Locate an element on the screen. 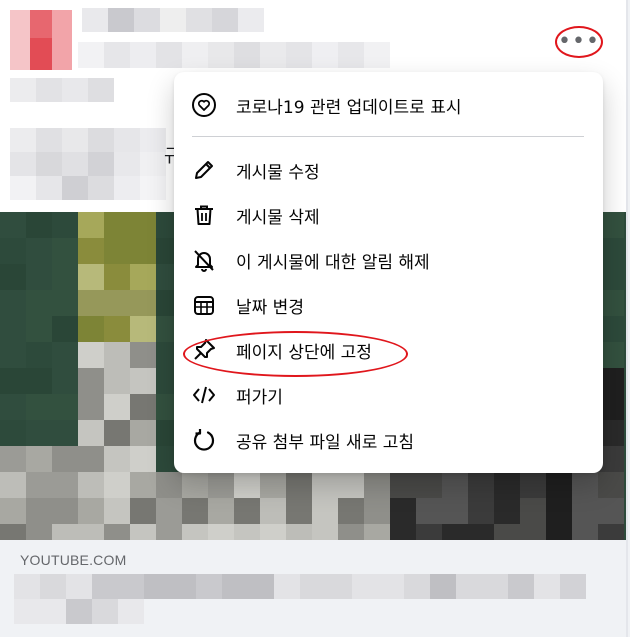 This screenshot has height=637, width=630. menu-item-label: 게시물 수정 is located at coordinates (278, 172).